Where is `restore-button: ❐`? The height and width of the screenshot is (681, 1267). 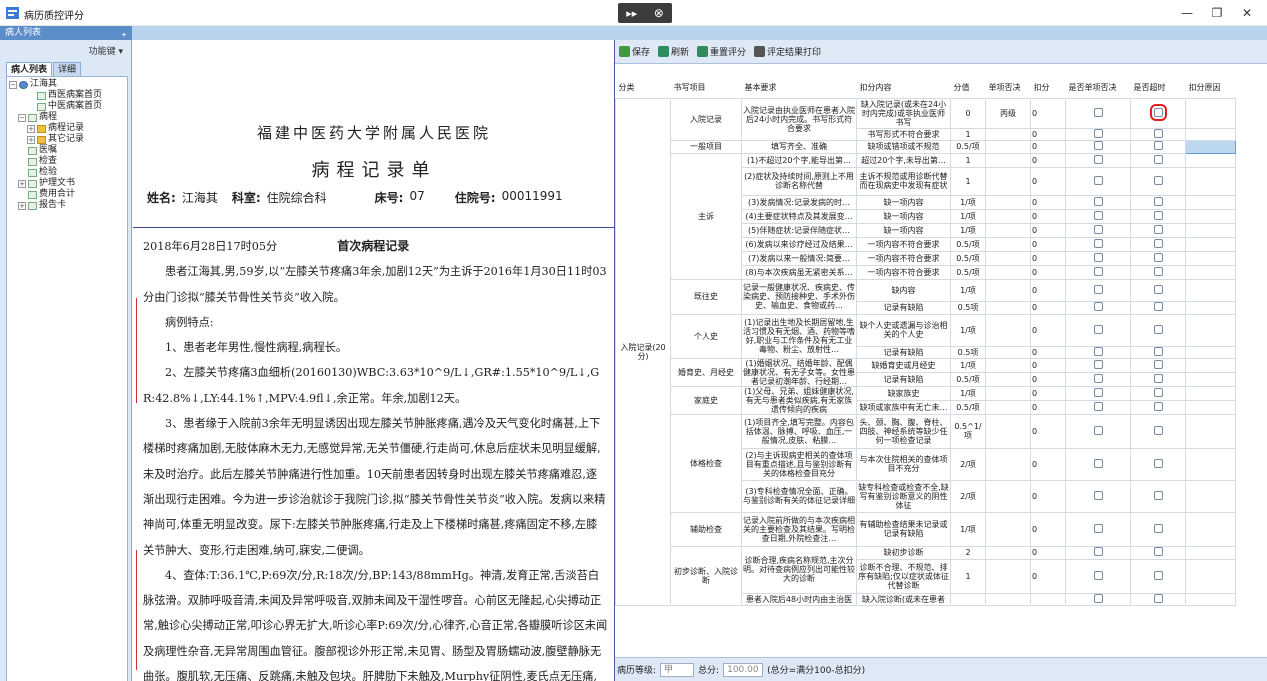
restore-button: ❐ is located at coordinates (1217, 13).